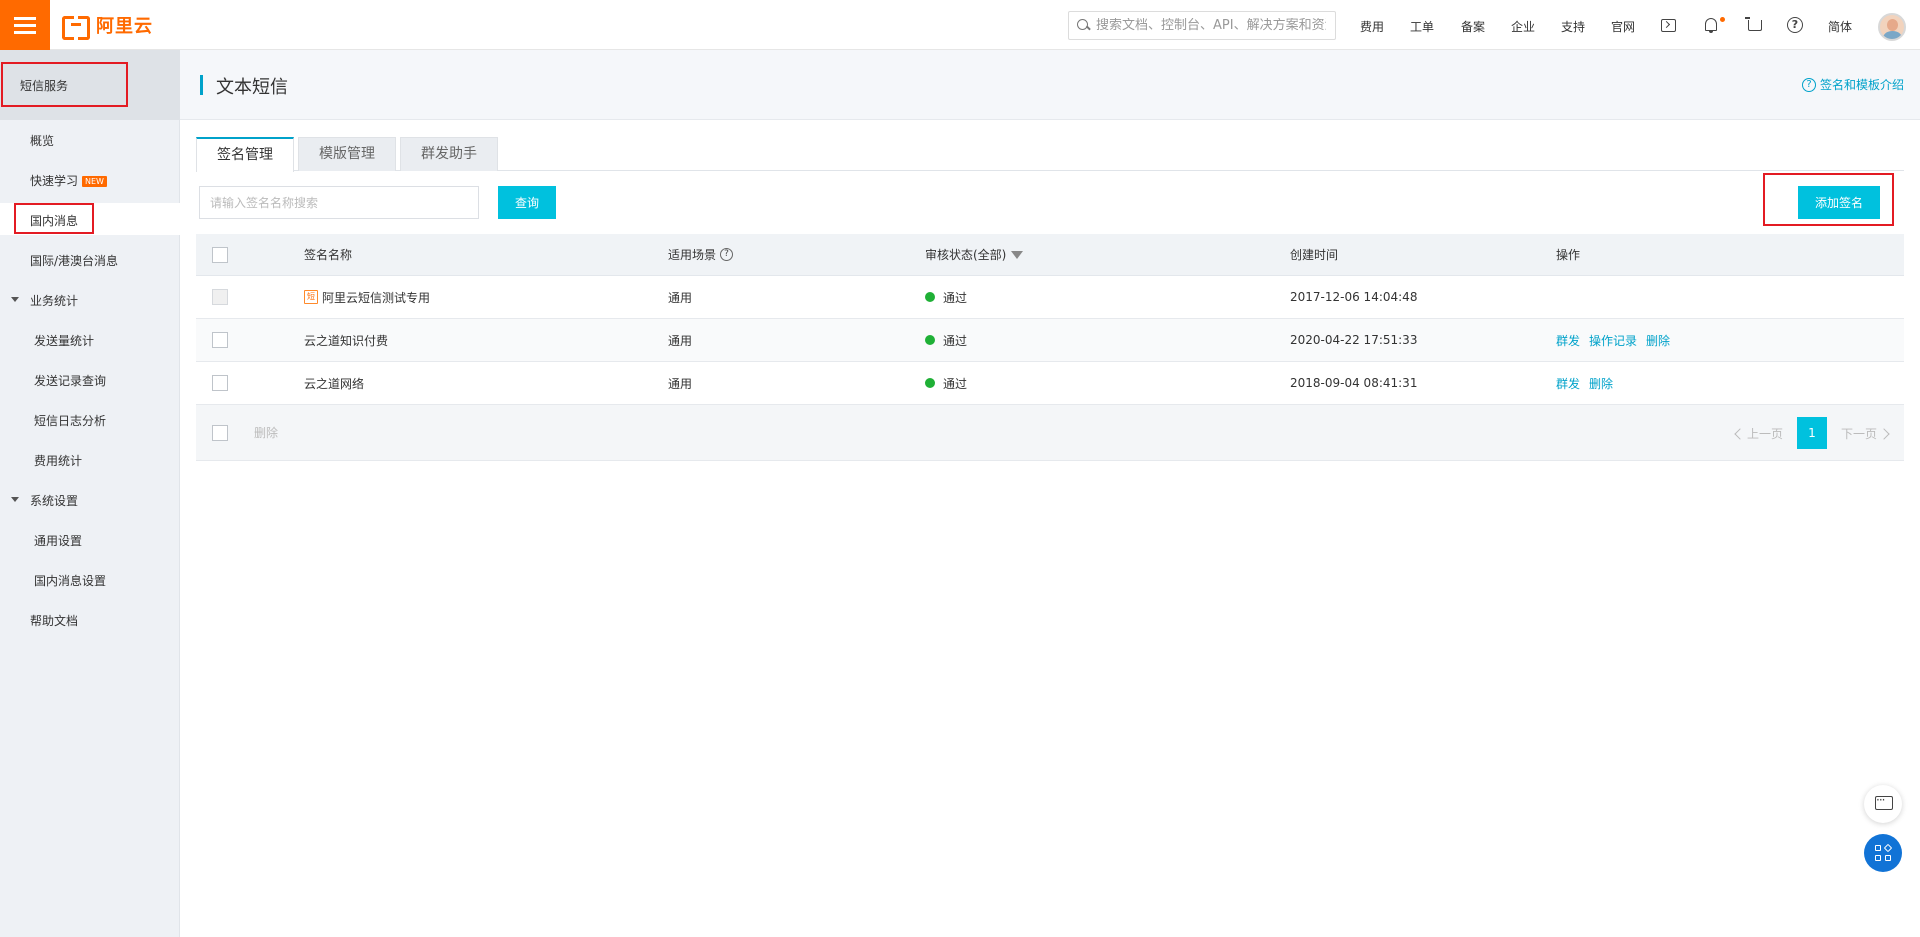  Describe the element at coordinates (1795, 25) in the screenshot. I see `help-icon: ?` at that location.